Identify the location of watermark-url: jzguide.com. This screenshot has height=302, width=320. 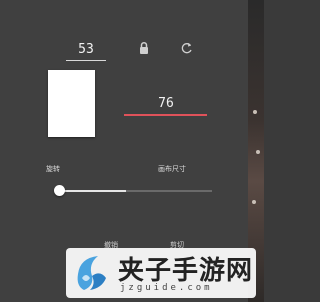
(166, 288).